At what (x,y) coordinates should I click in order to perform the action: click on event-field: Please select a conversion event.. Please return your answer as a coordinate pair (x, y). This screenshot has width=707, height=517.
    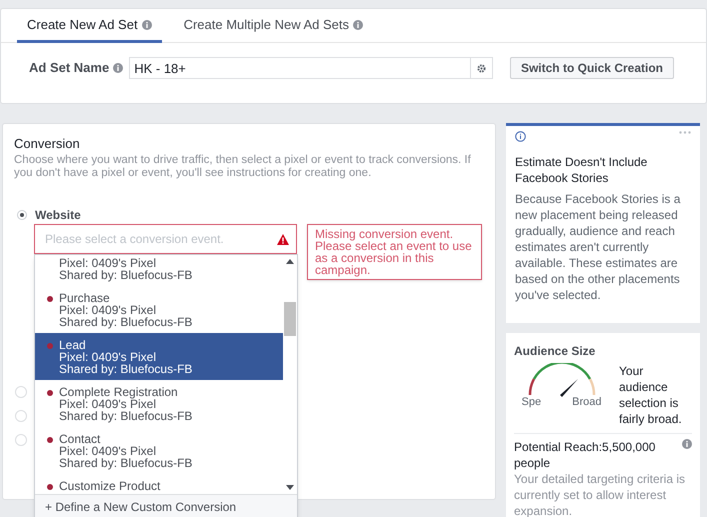
    Looking at the image, I should click on (165, 239).